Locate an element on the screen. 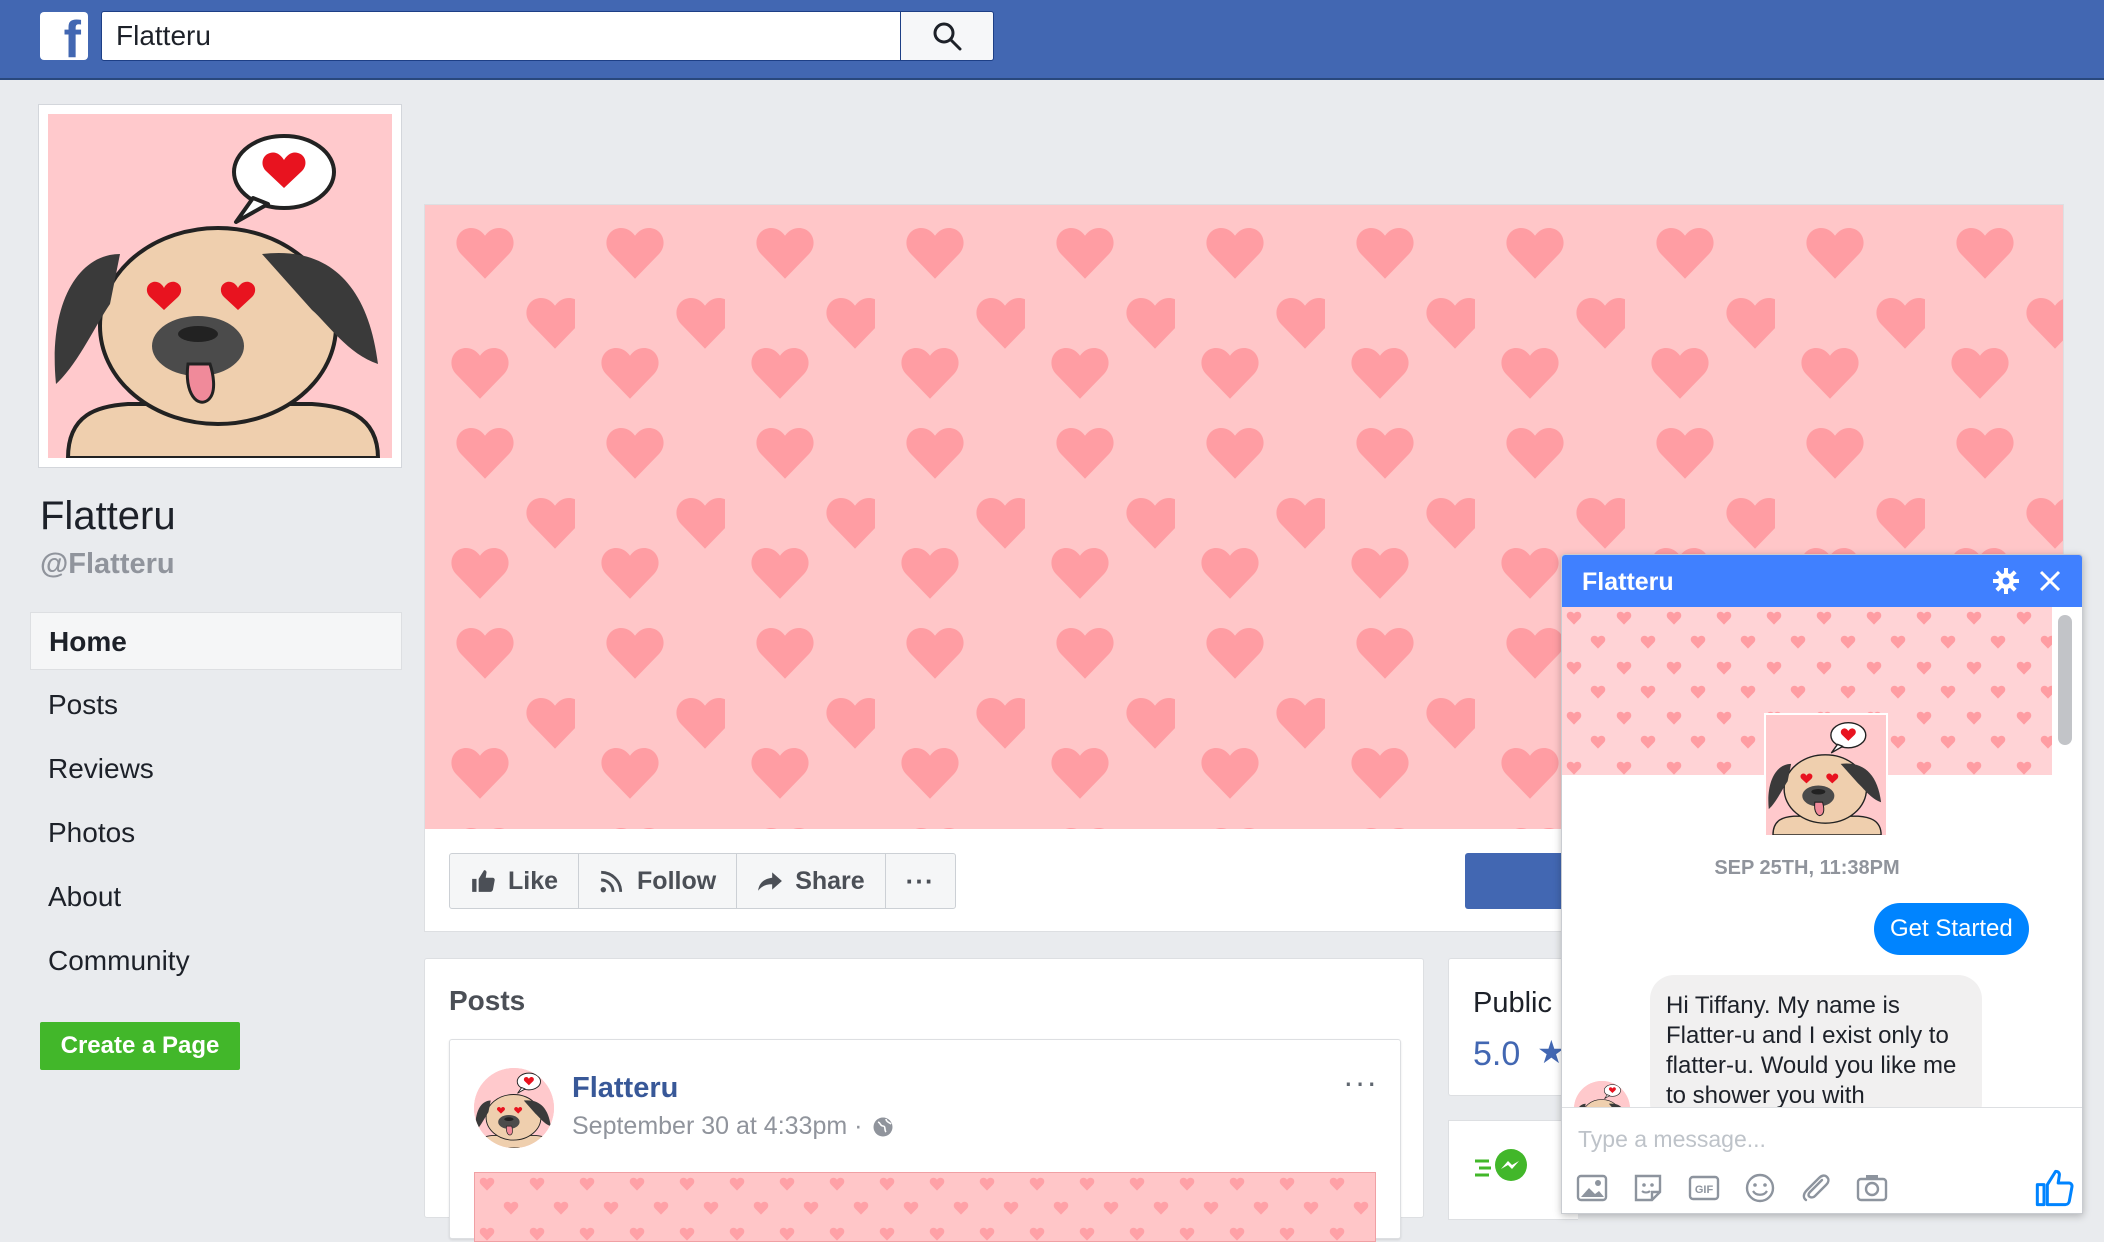 The height and width of the screenshot is (1242, 2104). more-options-icon: ··· is located at coordinates (920, 880).